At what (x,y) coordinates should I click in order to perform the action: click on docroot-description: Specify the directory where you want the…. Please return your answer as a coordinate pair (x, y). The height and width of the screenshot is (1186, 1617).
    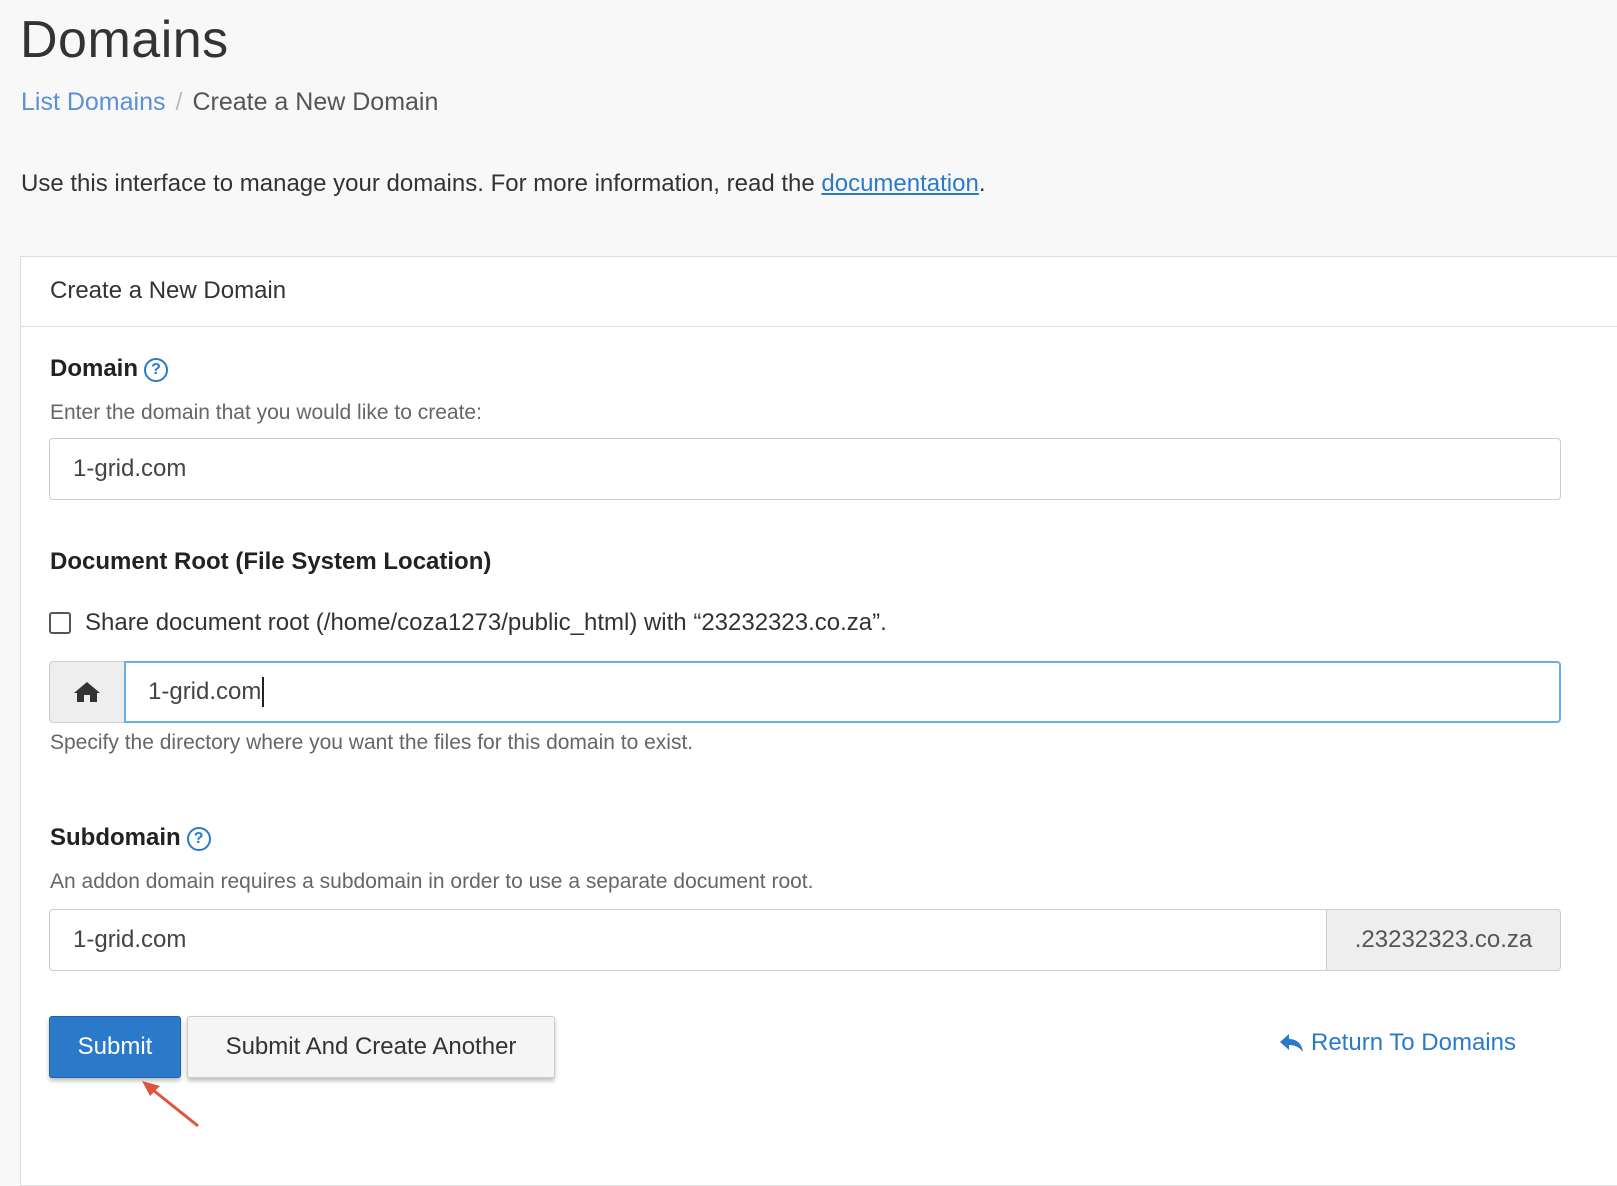
    Looking at the image, I should click on (372, 742).